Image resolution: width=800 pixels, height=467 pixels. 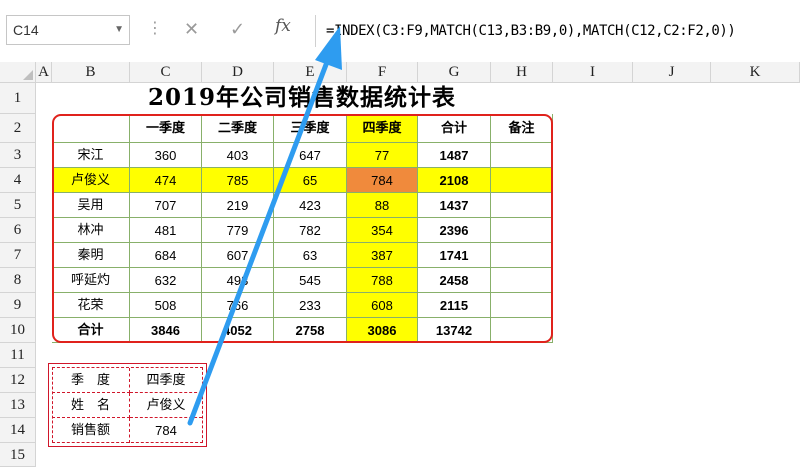 I want to click on table-total-cell: 1487, so click(x=454, y=155).